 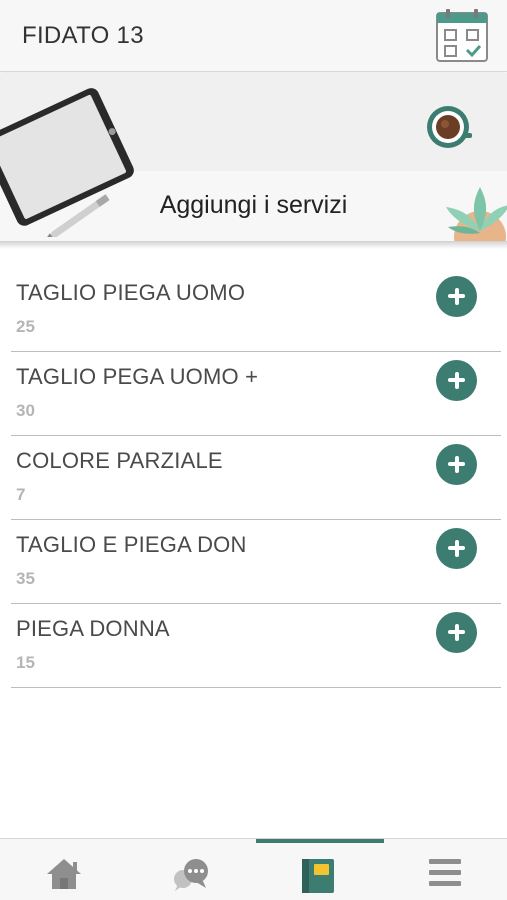 What do you see at coordinates (190, 875) in the screenshot?
I see `chat-icon` at bounding box center [190, 875].